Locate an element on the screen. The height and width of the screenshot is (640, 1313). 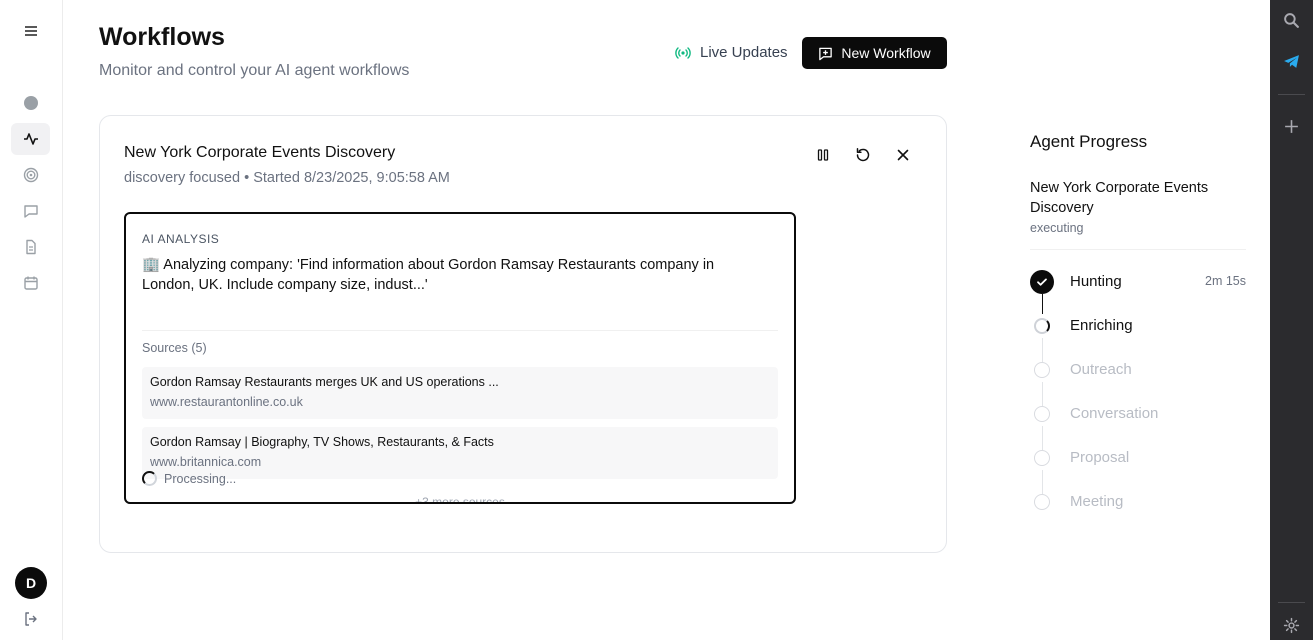
menu-button is located at coordinates (30, 31).